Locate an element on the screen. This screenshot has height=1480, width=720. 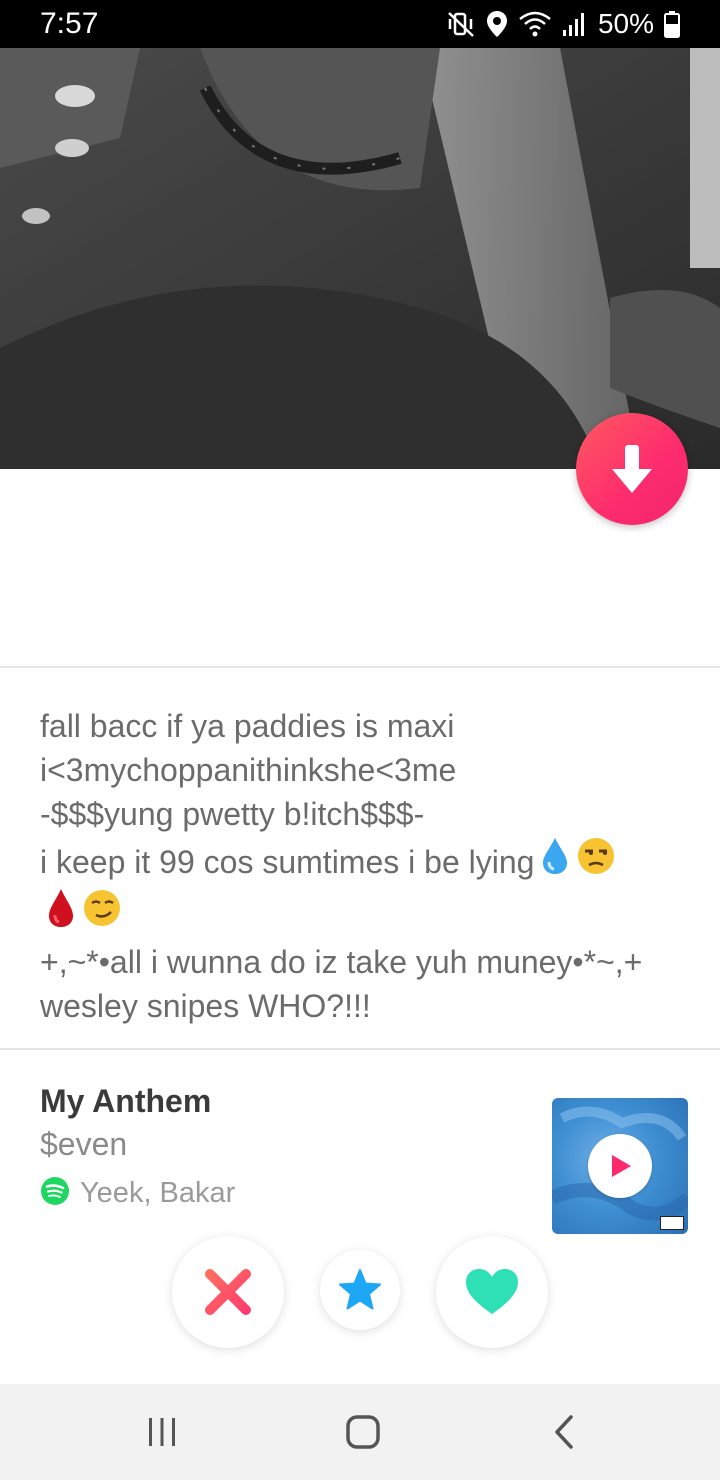
wifi-icon is located at coordinates (535, 24).